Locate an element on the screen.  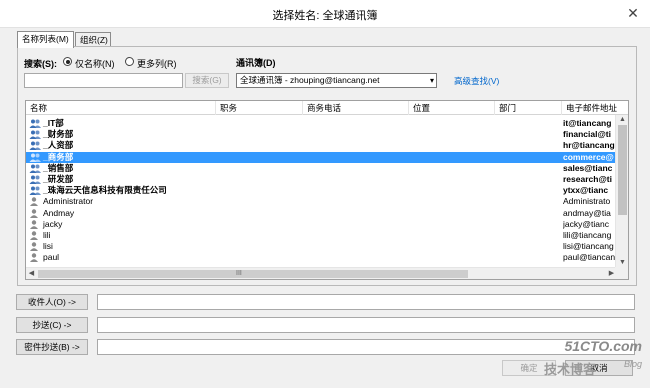
contact-name: paul is located at coordinates (51, 257).